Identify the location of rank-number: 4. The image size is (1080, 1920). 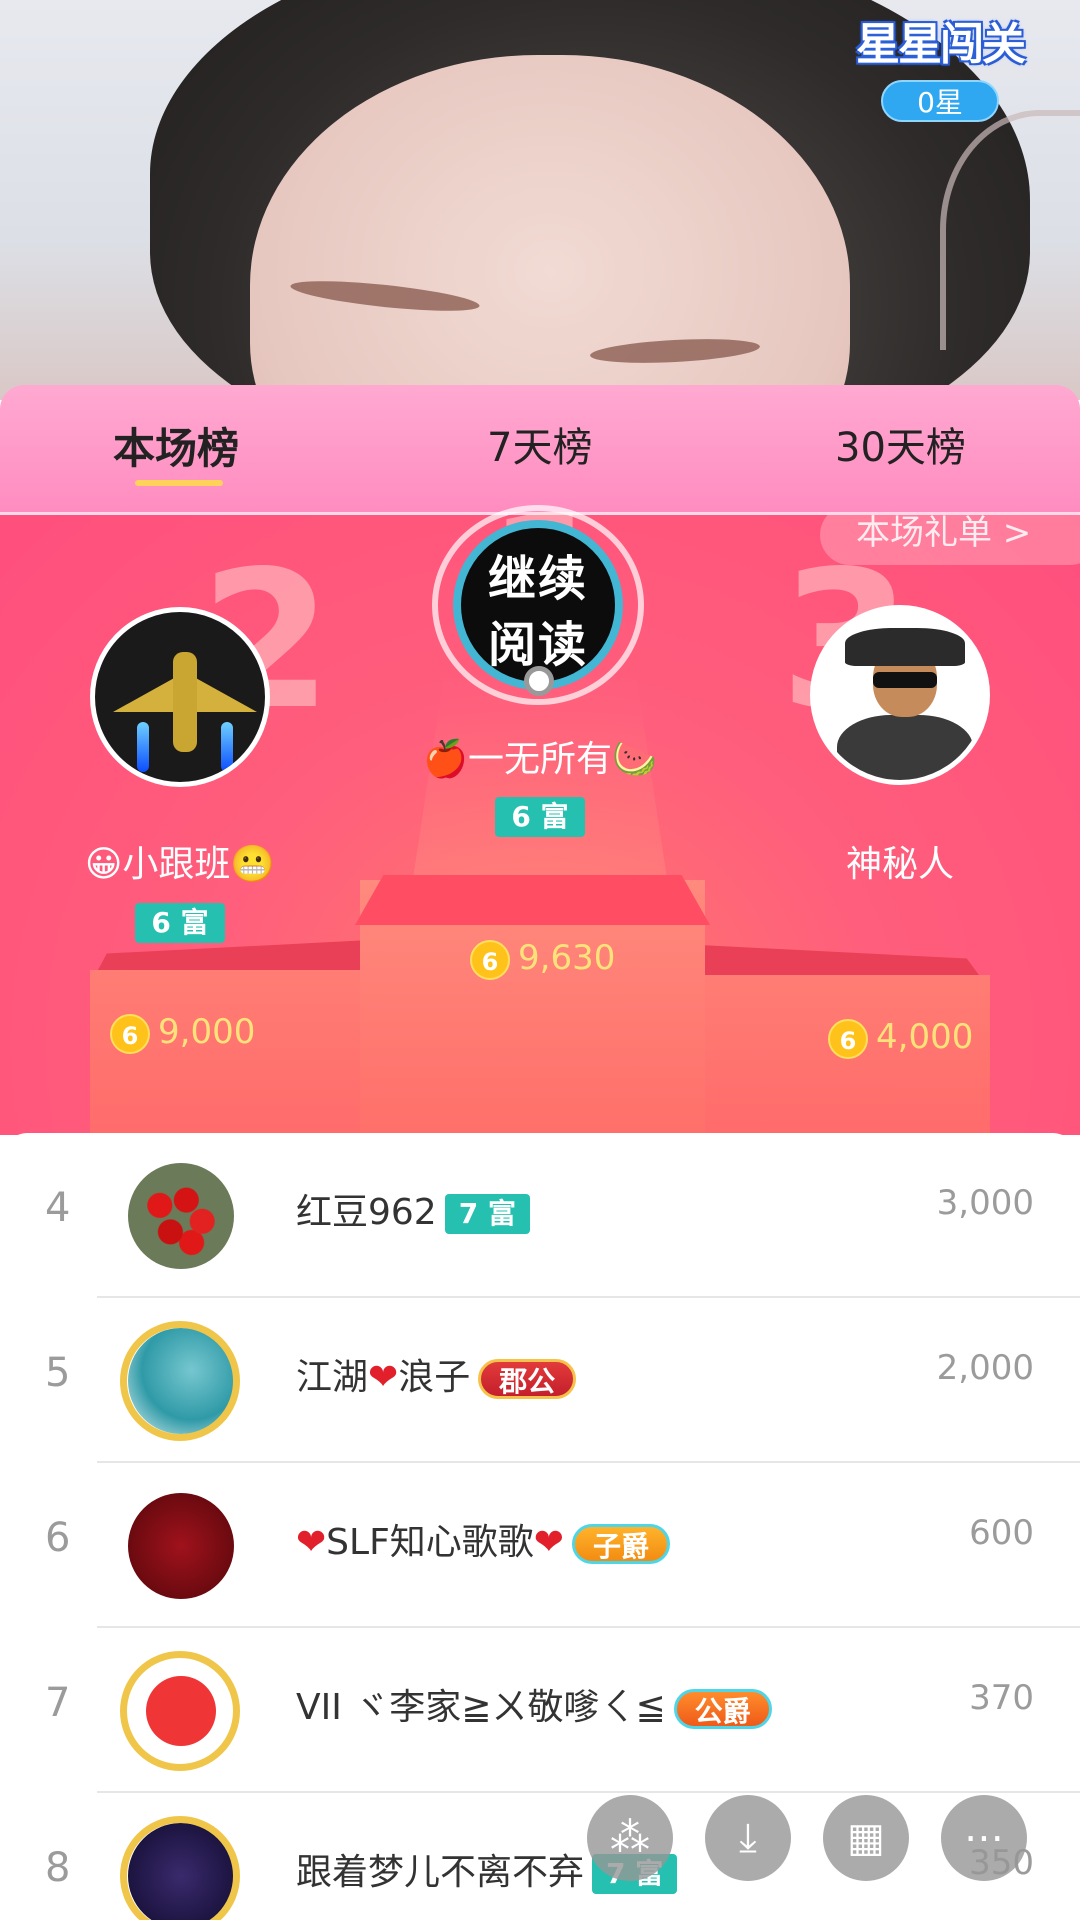
(58, 1208).